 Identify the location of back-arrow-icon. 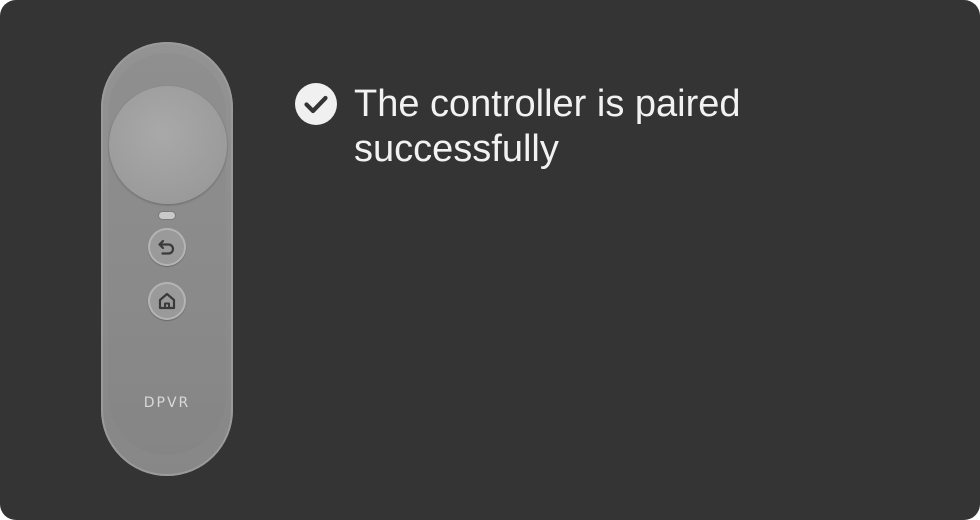
(166, 247).